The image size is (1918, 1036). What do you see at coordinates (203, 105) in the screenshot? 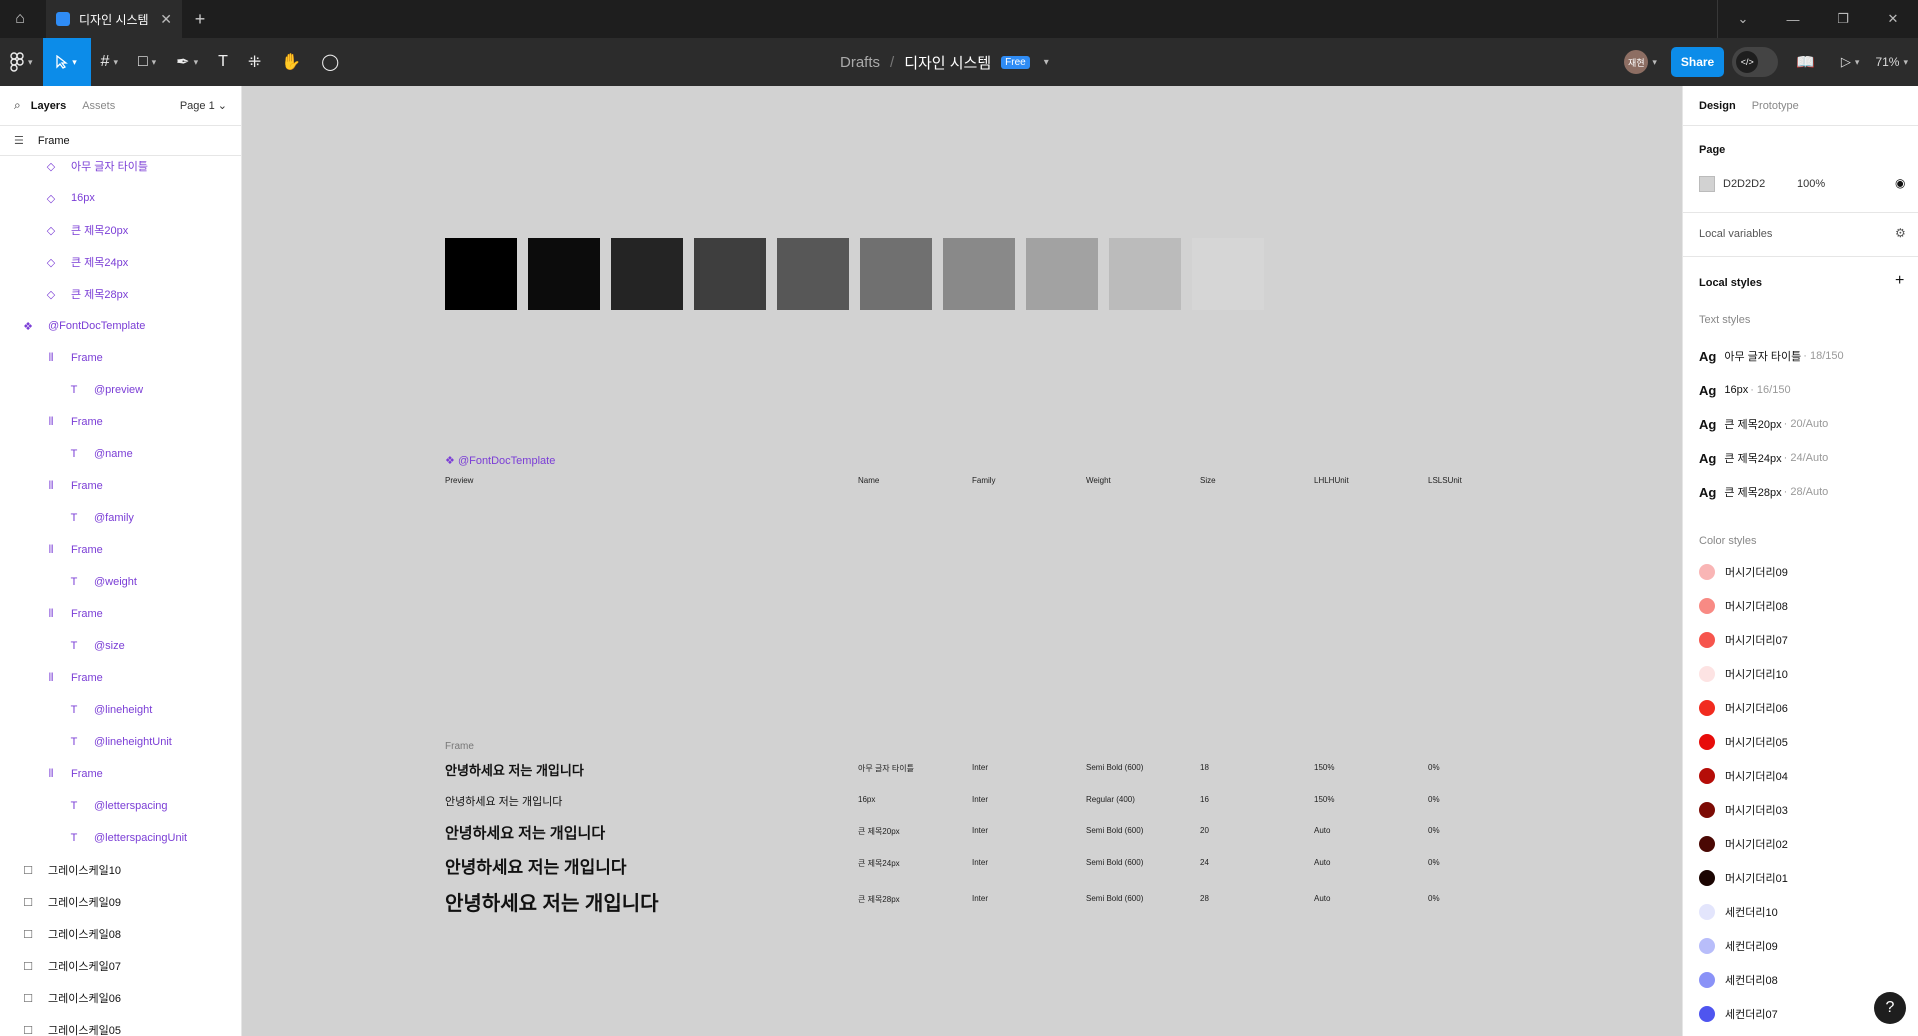
I see `page-selector: Page 1 ⌄` at bounding box center [203, 105].